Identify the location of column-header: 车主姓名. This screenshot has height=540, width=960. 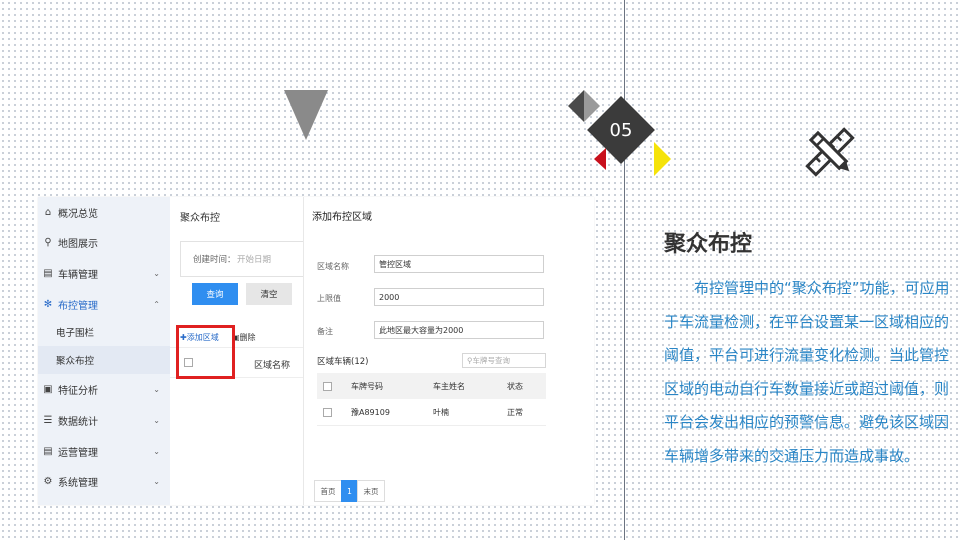
(449, 386).